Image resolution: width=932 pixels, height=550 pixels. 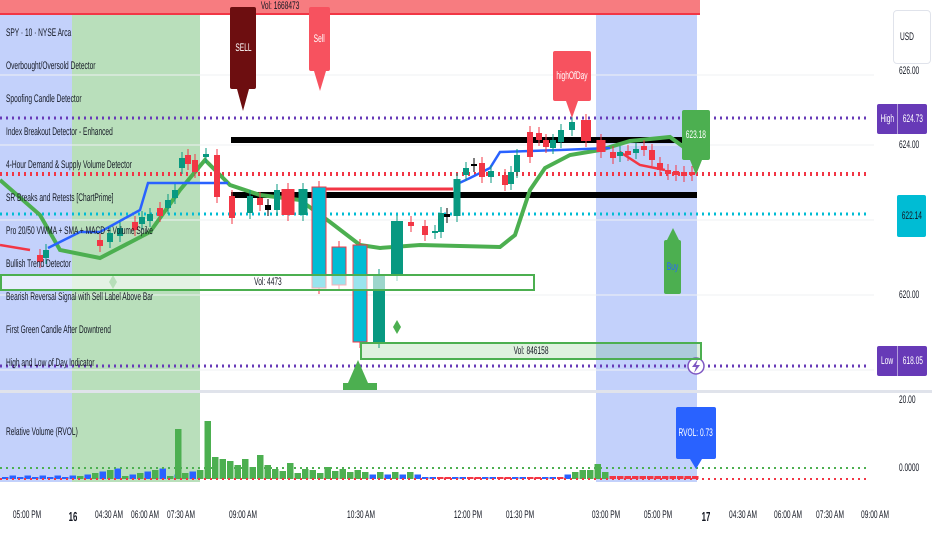 I want to click on volume-zone: Vol: 4473, so click(x=267, y=282).